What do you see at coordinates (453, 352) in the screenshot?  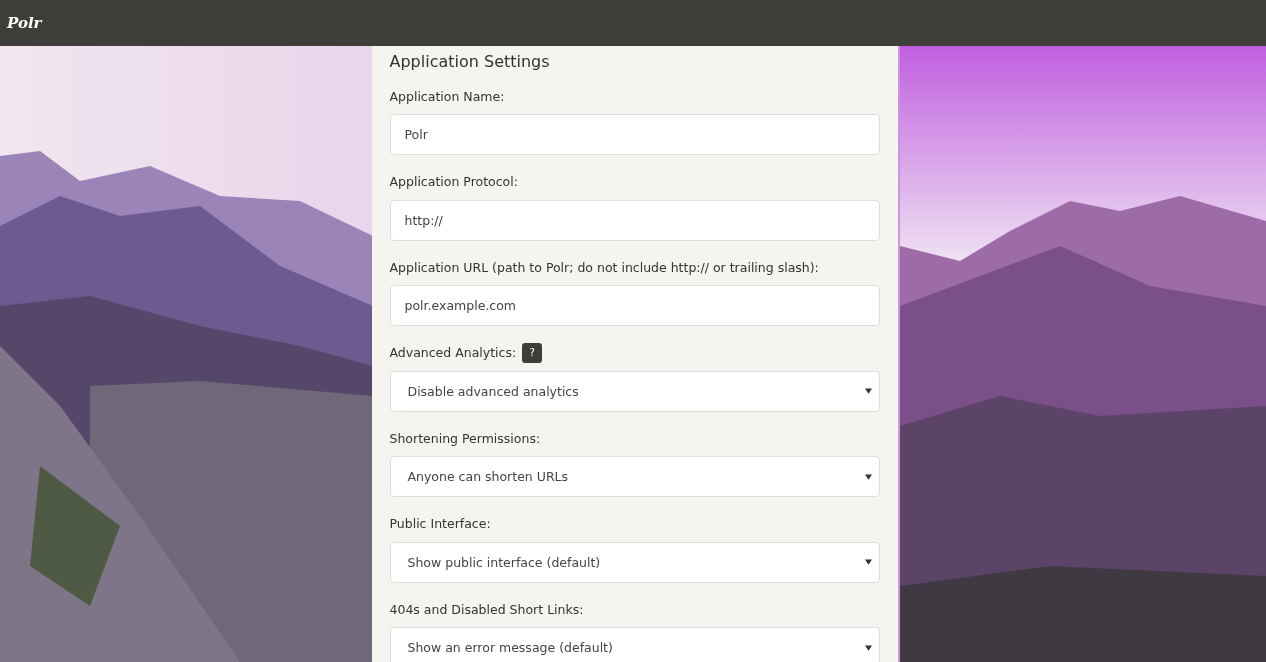 I see `field-label: Advanced Analytics:` at bounding box center [453, 352].